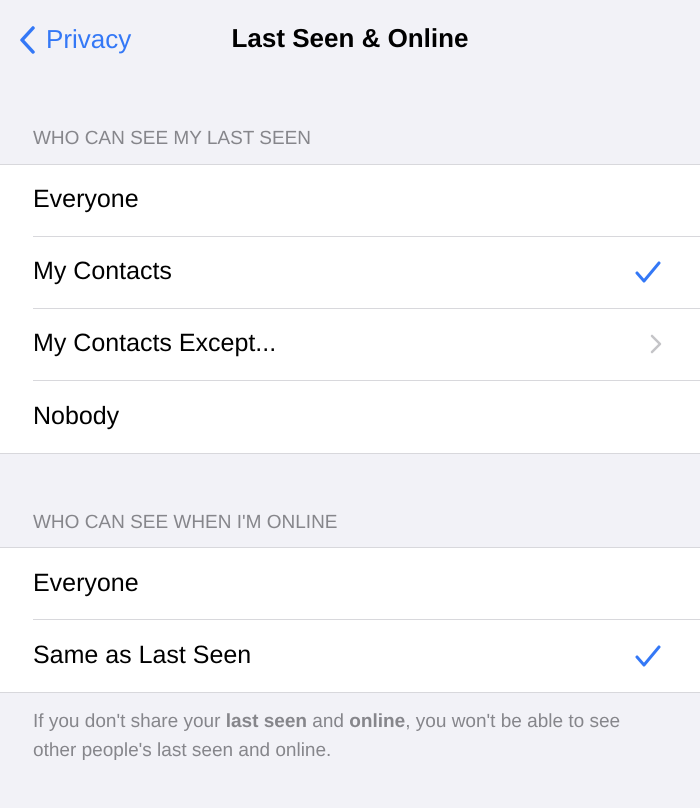 The height and width of the screenshot is (808, 700). What do you see at coordinates (366, 416) in the screenshot?
I see `settings-row: Nobody` at bounding box center [366, 416].